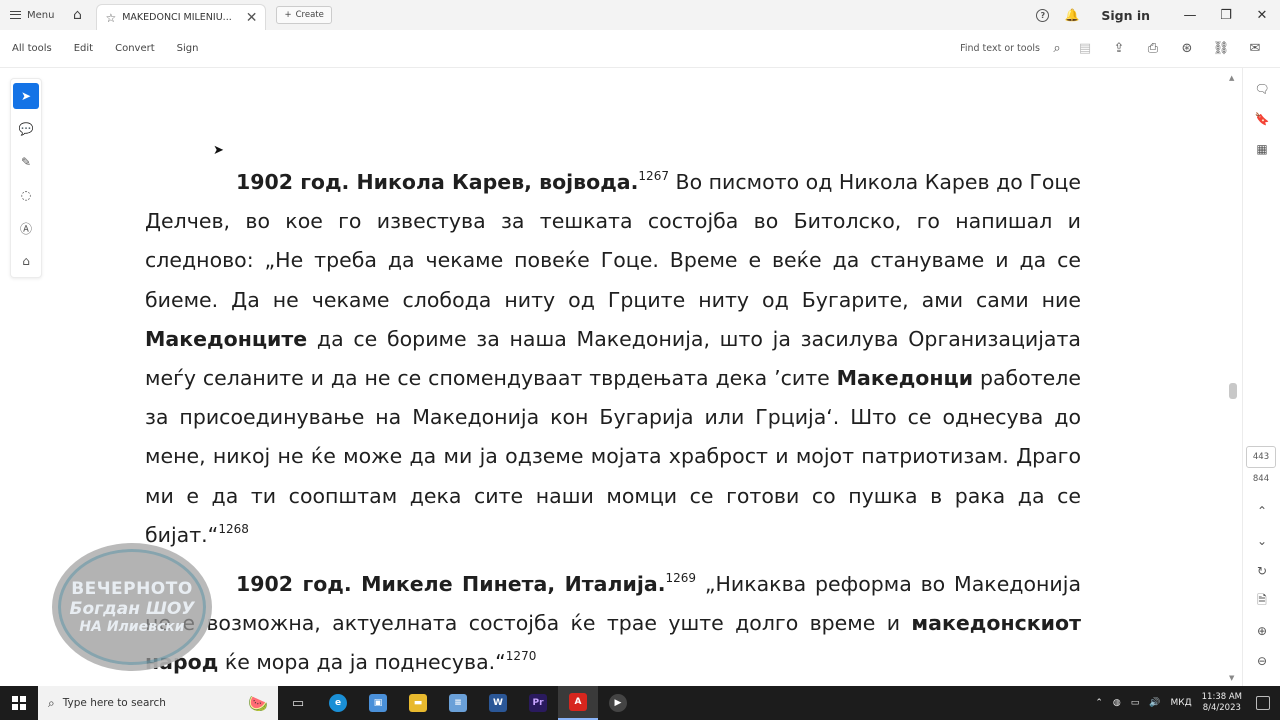  What do you see at coordinates (1085, 49) in the screenshot?
I see `ai-assistant-icon: ▤` at bounding box center [1085, 49].